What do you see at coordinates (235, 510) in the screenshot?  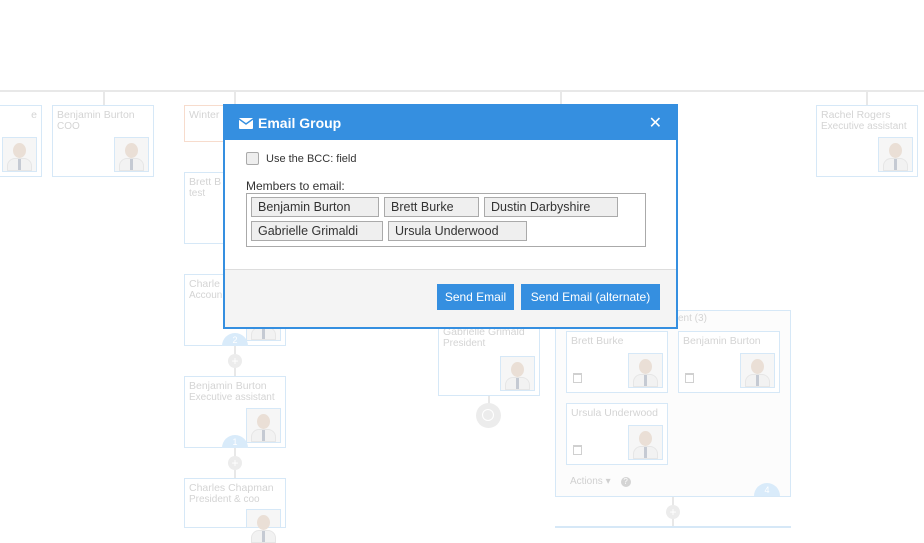 I see `org-card: Charles Chapman President & coo` at bounding box center [235, 510].